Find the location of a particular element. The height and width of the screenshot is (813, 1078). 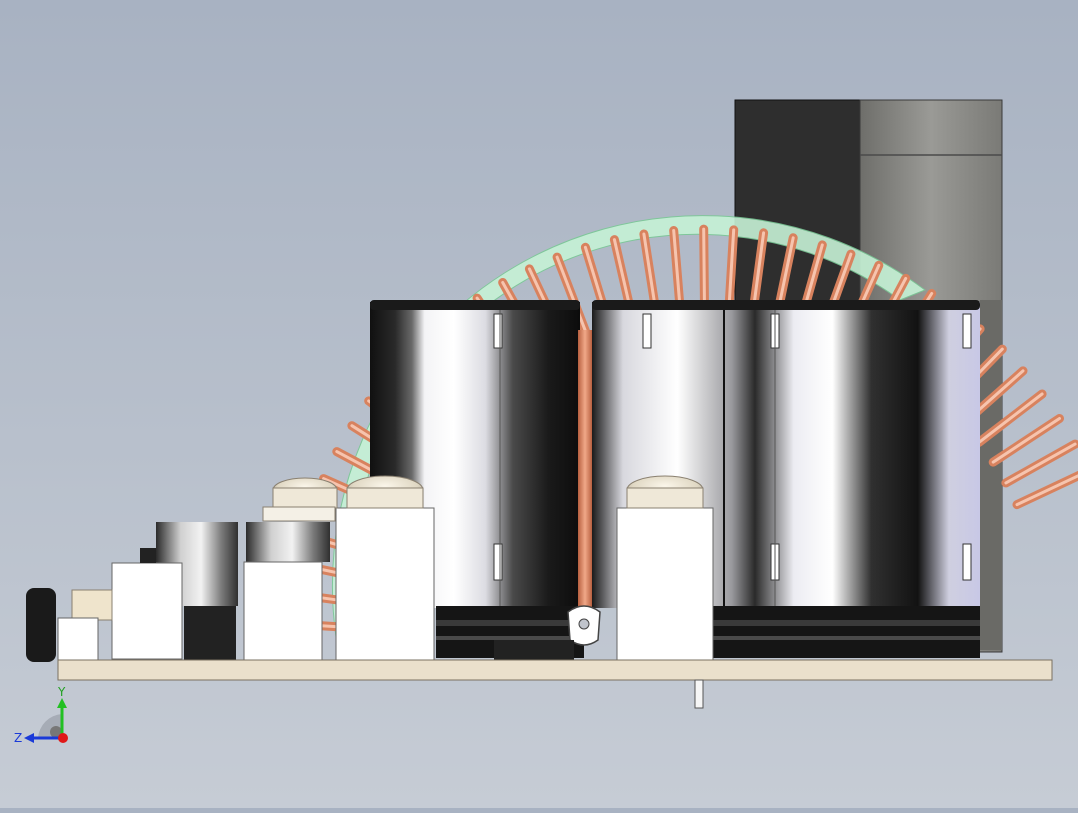

z-axis-label: Z is located at coordinates (18, 738).